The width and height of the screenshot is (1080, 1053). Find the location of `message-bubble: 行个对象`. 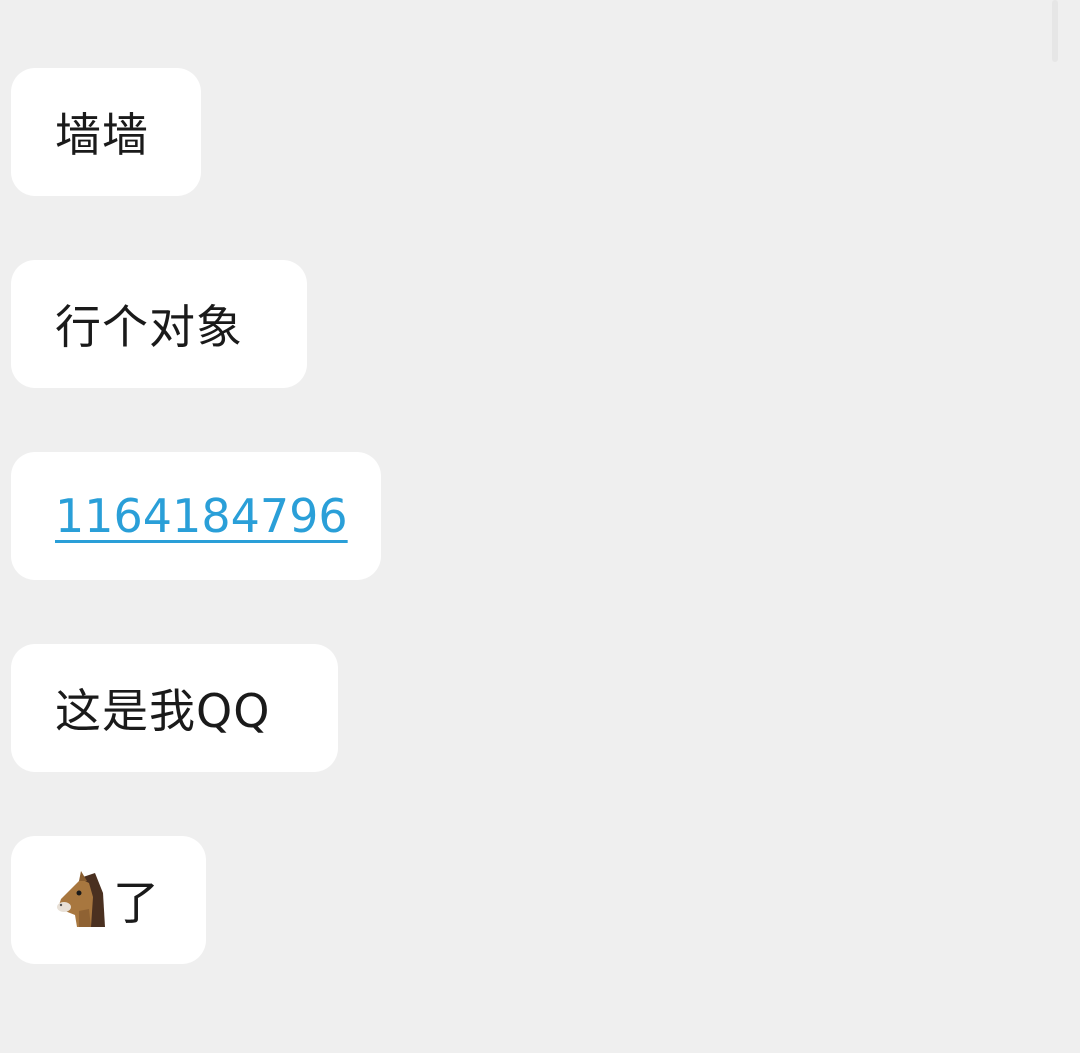

message-bubble: 行个对象 is located at coordinates (159, 324).